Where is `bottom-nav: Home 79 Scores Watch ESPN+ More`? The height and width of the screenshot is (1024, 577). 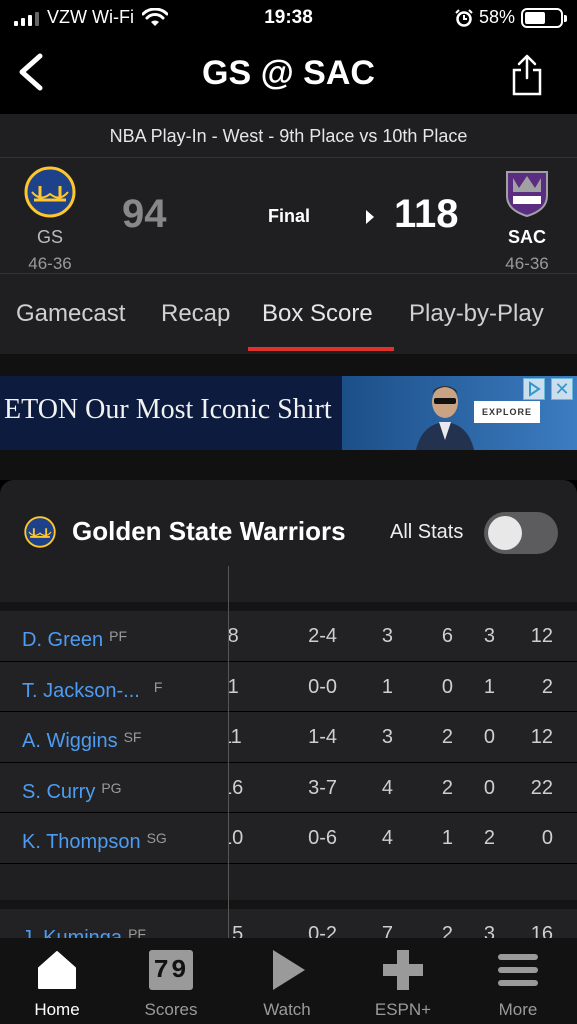 bottom-nav: Home 79 Scores Watch ESPN+ More is located at coordinates (288, 981).